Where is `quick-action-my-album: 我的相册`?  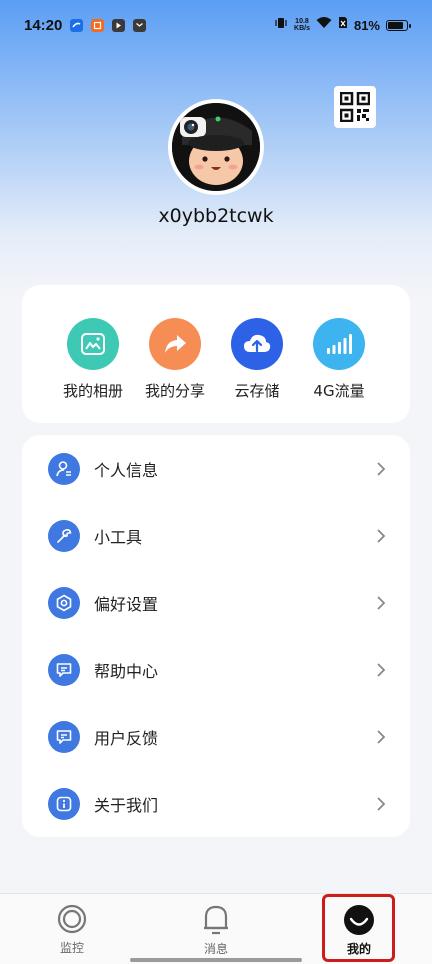
quick-action-my-album: 我的相册 is located at coordinates (93, 359).